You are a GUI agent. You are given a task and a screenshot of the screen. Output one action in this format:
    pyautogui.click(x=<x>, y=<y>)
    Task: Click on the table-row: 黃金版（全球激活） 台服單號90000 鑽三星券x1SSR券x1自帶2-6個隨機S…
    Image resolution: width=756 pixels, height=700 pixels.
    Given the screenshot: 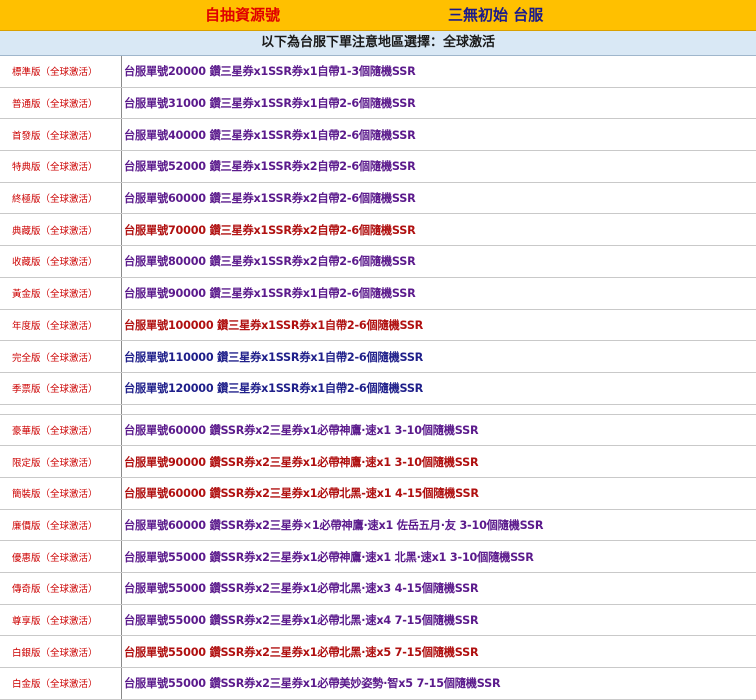 What is the action you would take?
    pyautogui.click(x=378, y=293)
    